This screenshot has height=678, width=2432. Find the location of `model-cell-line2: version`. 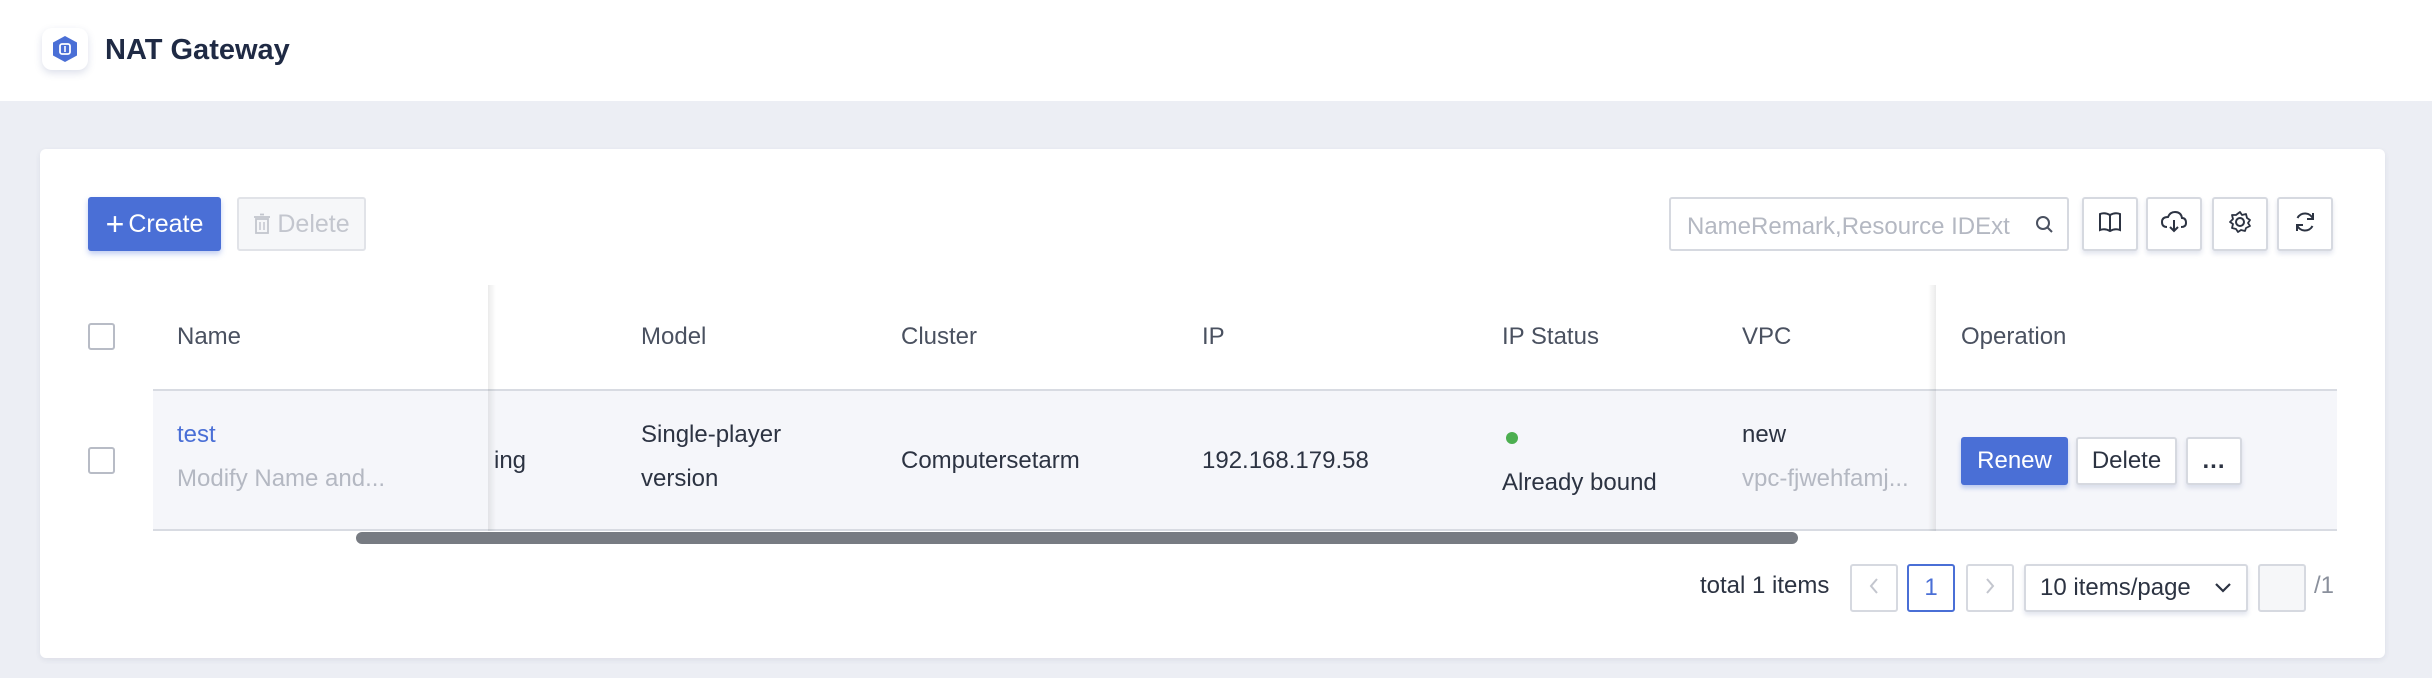

model-cell-line2: version is located at coordinates (680, 478).